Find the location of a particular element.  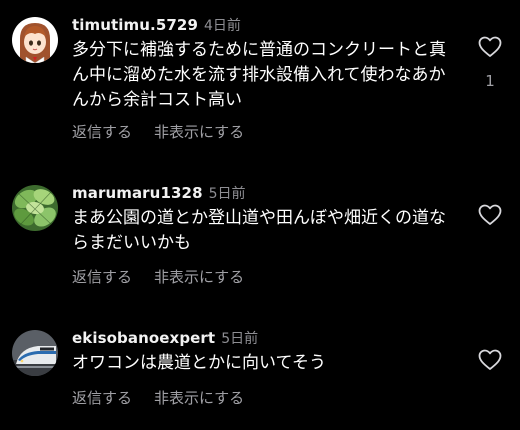

train-avatar-icon is located at coordinates (35, 353).